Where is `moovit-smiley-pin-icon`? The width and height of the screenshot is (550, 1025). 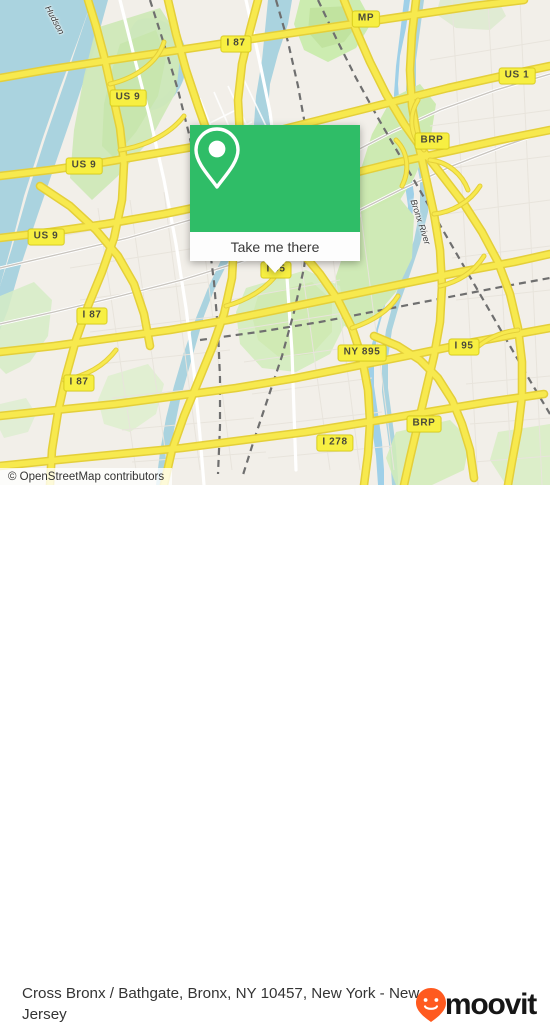 moovit-smiley-pin-icon is located at coordinates (430, 1005).